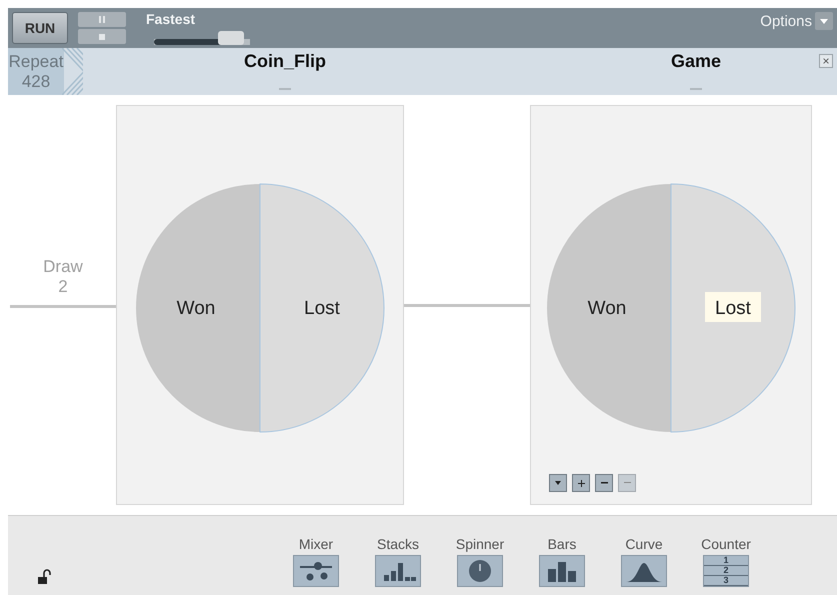 Image resolution: width=837 pixels, height=595 pixels. Describe the element at coordinates (696, 61) in the screenshot. I see `device-title: Game` at that location.